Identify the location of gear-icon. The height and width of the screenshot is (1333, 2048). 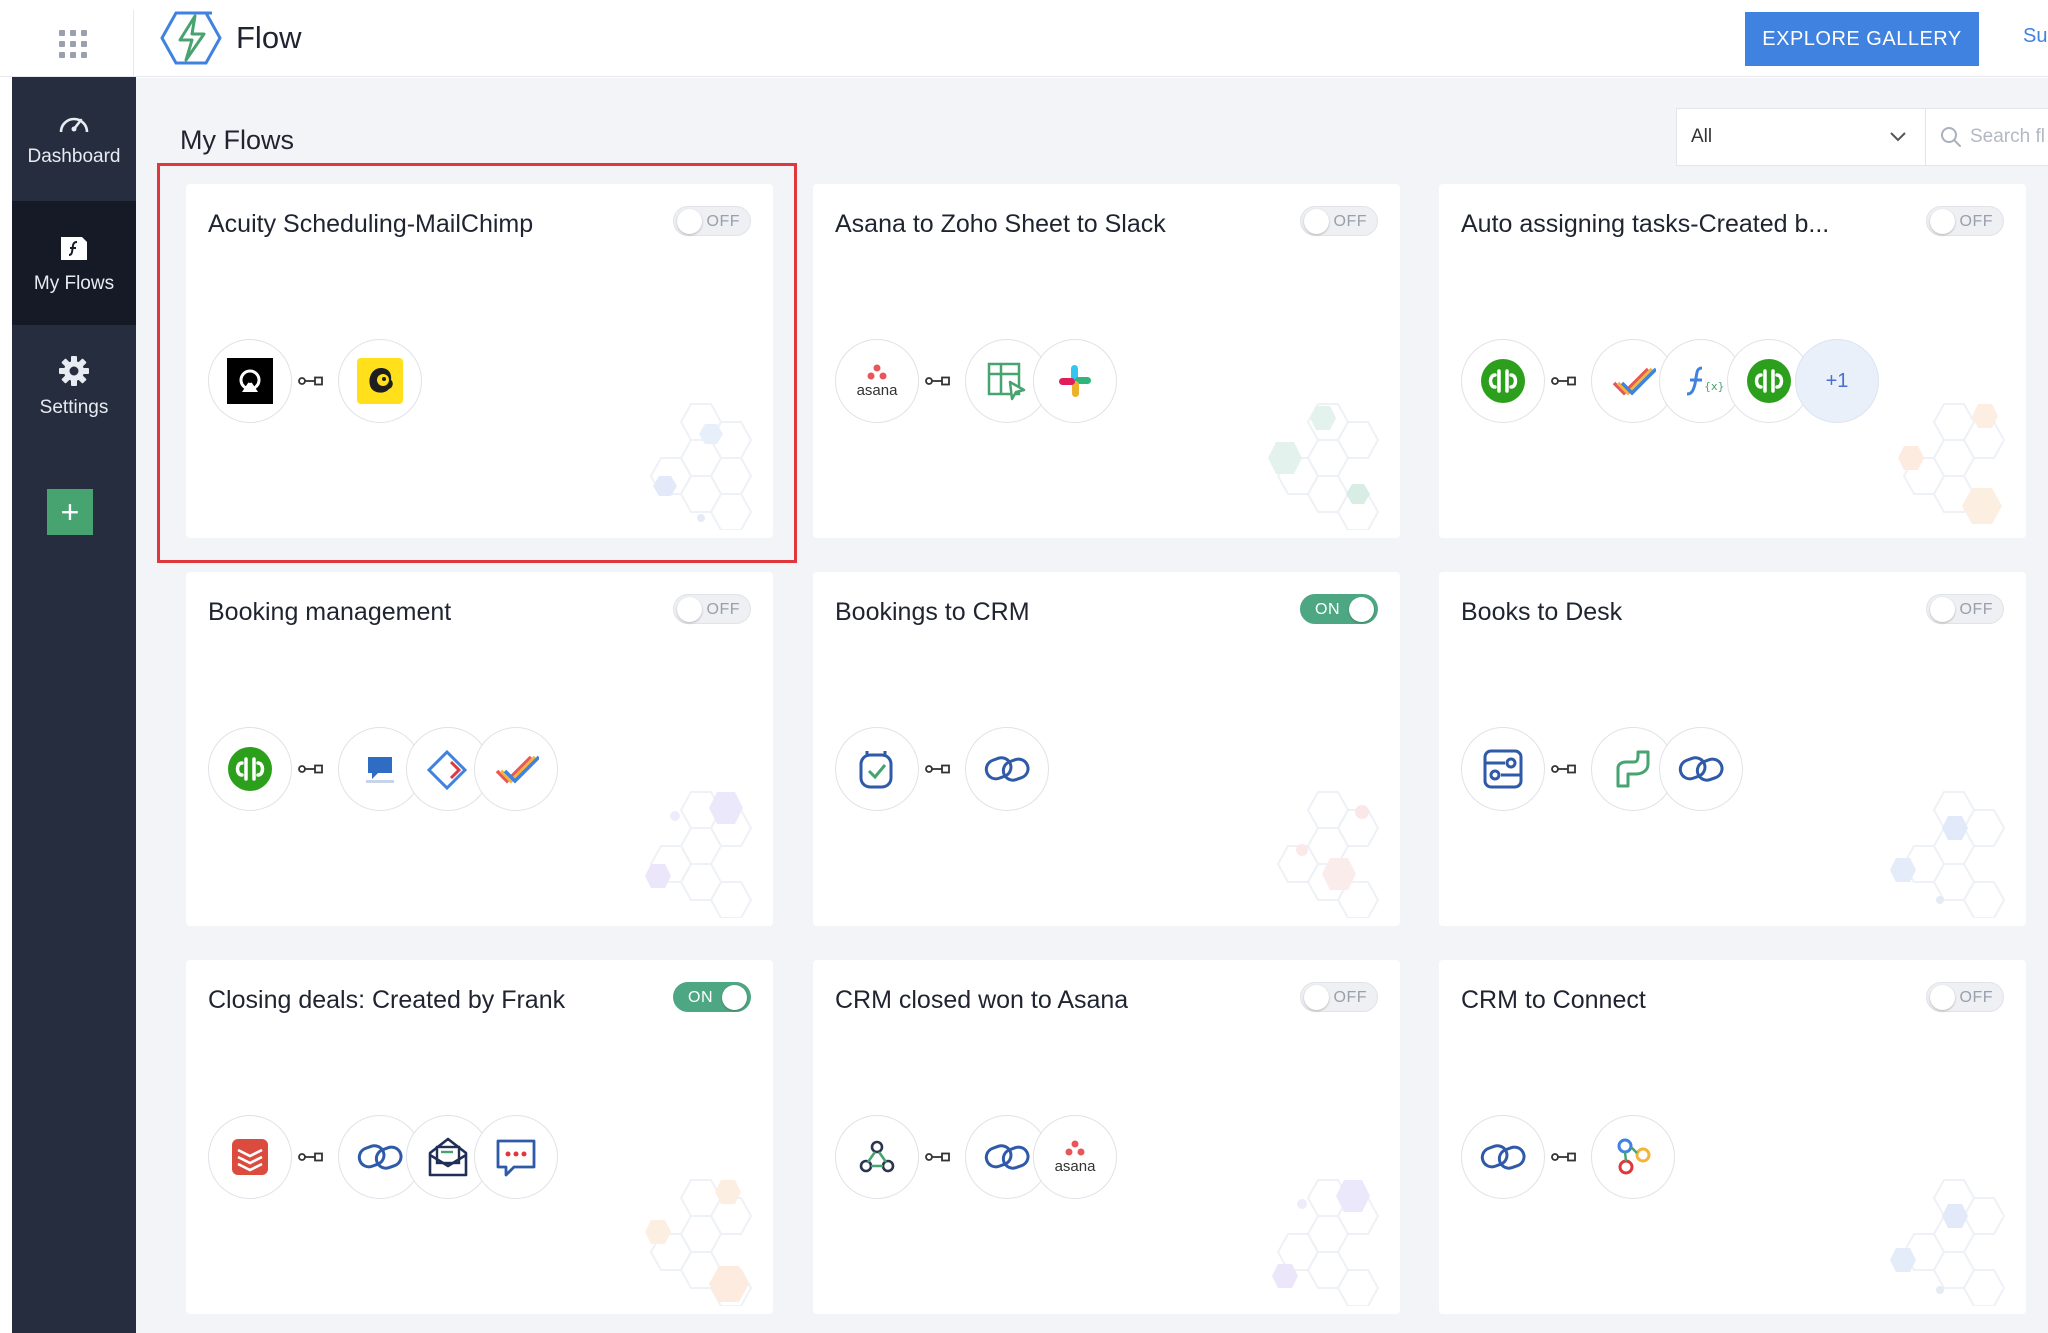
(74, 371).